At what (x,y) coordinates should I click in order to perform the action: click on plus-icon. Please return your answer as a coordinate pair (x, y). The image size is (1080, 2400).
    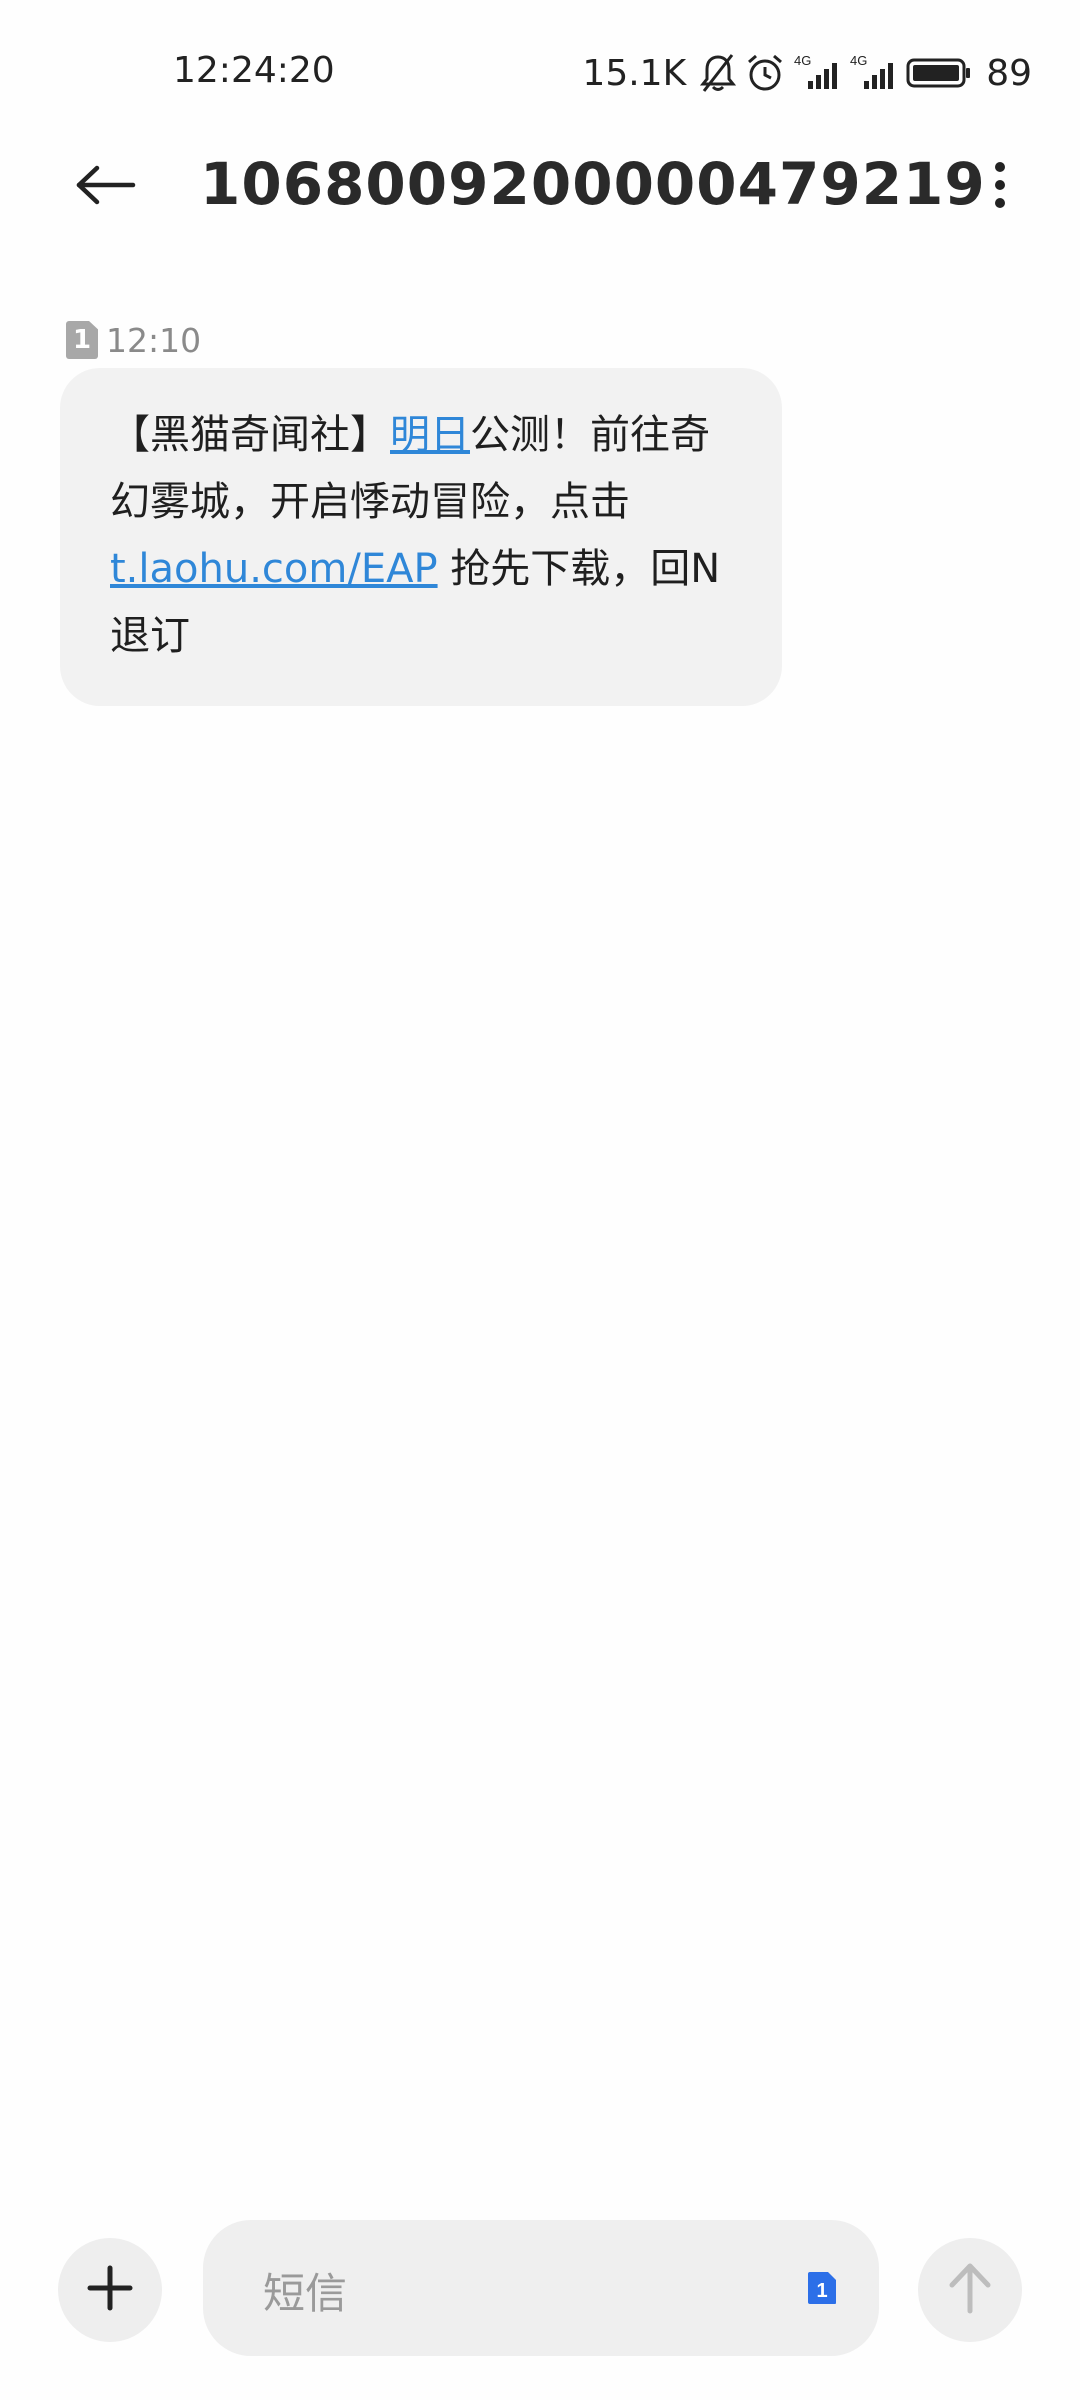
    Looking at the image, I should click on (110, 2290).